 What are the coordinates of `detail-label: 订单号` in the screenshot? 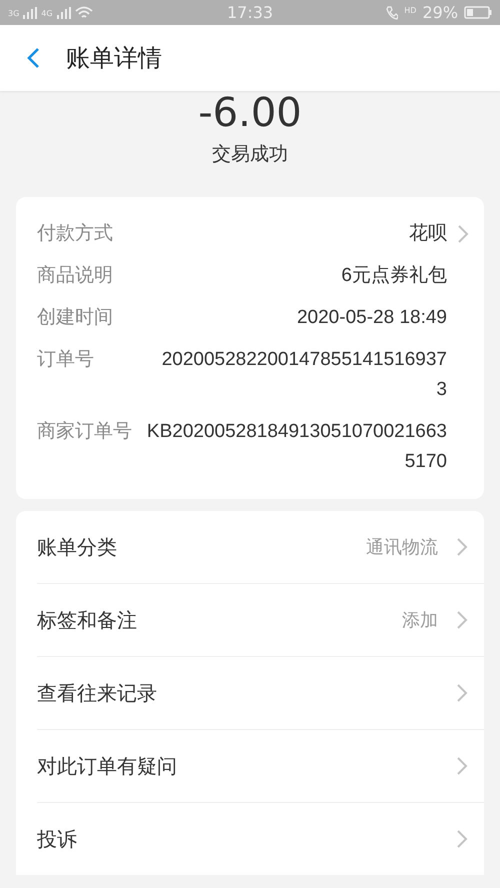 It's located at (66, 360).